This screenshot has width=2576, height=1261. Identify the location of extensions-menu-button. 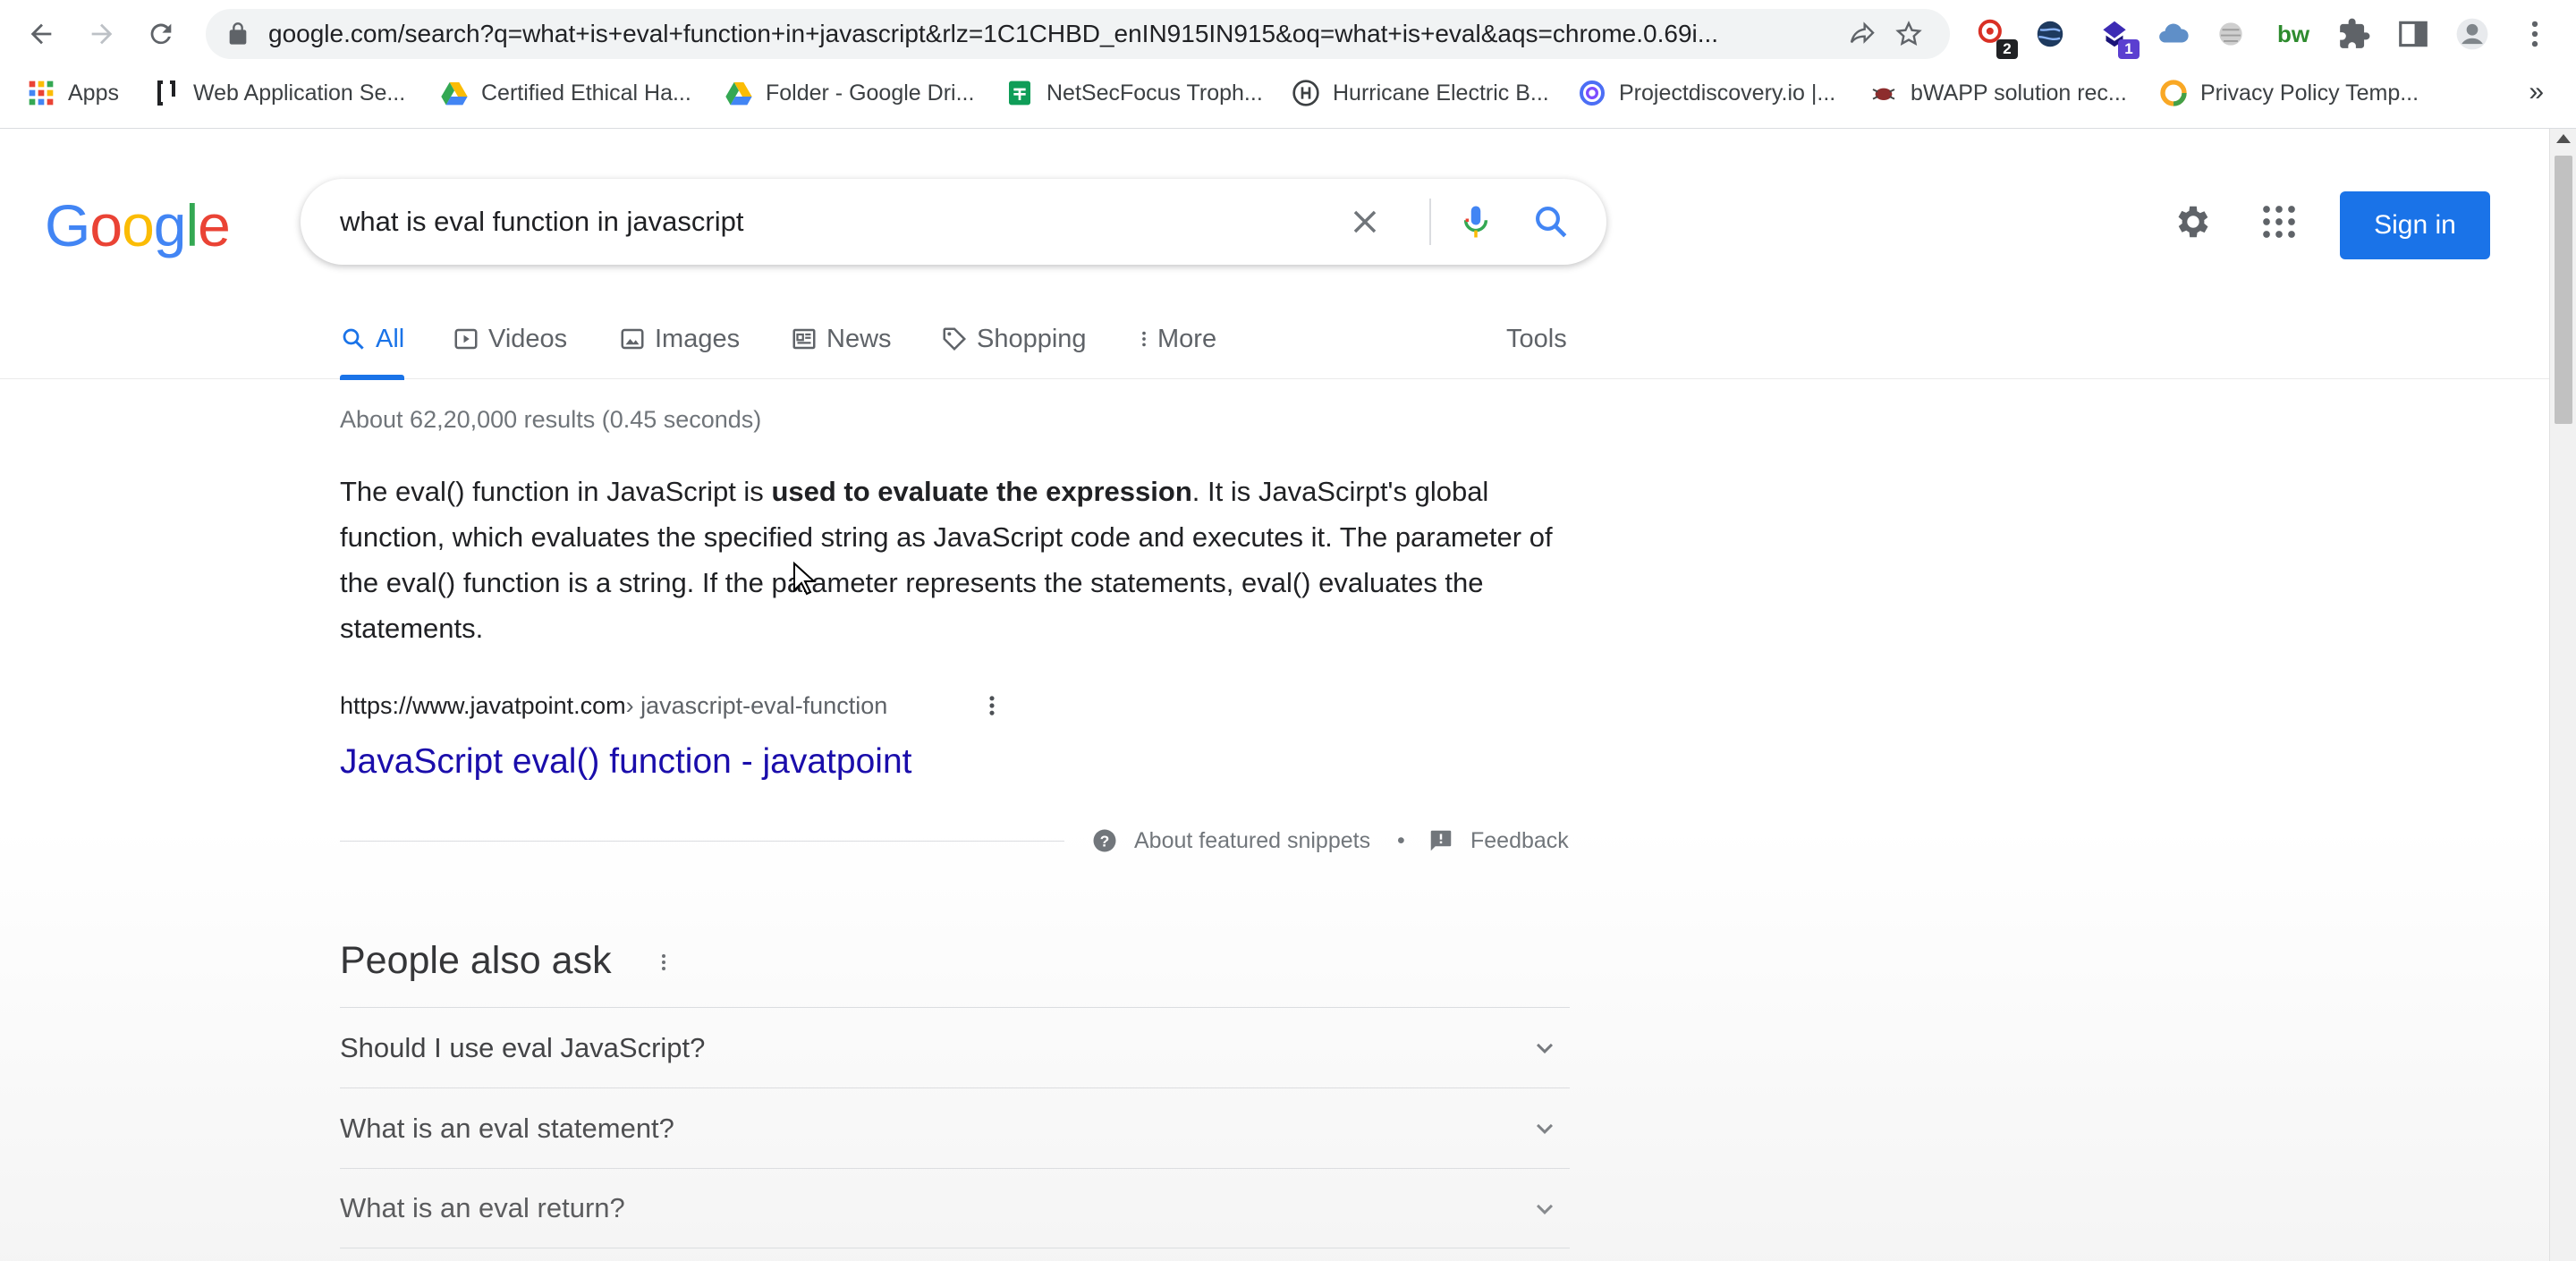
(2354, 34).